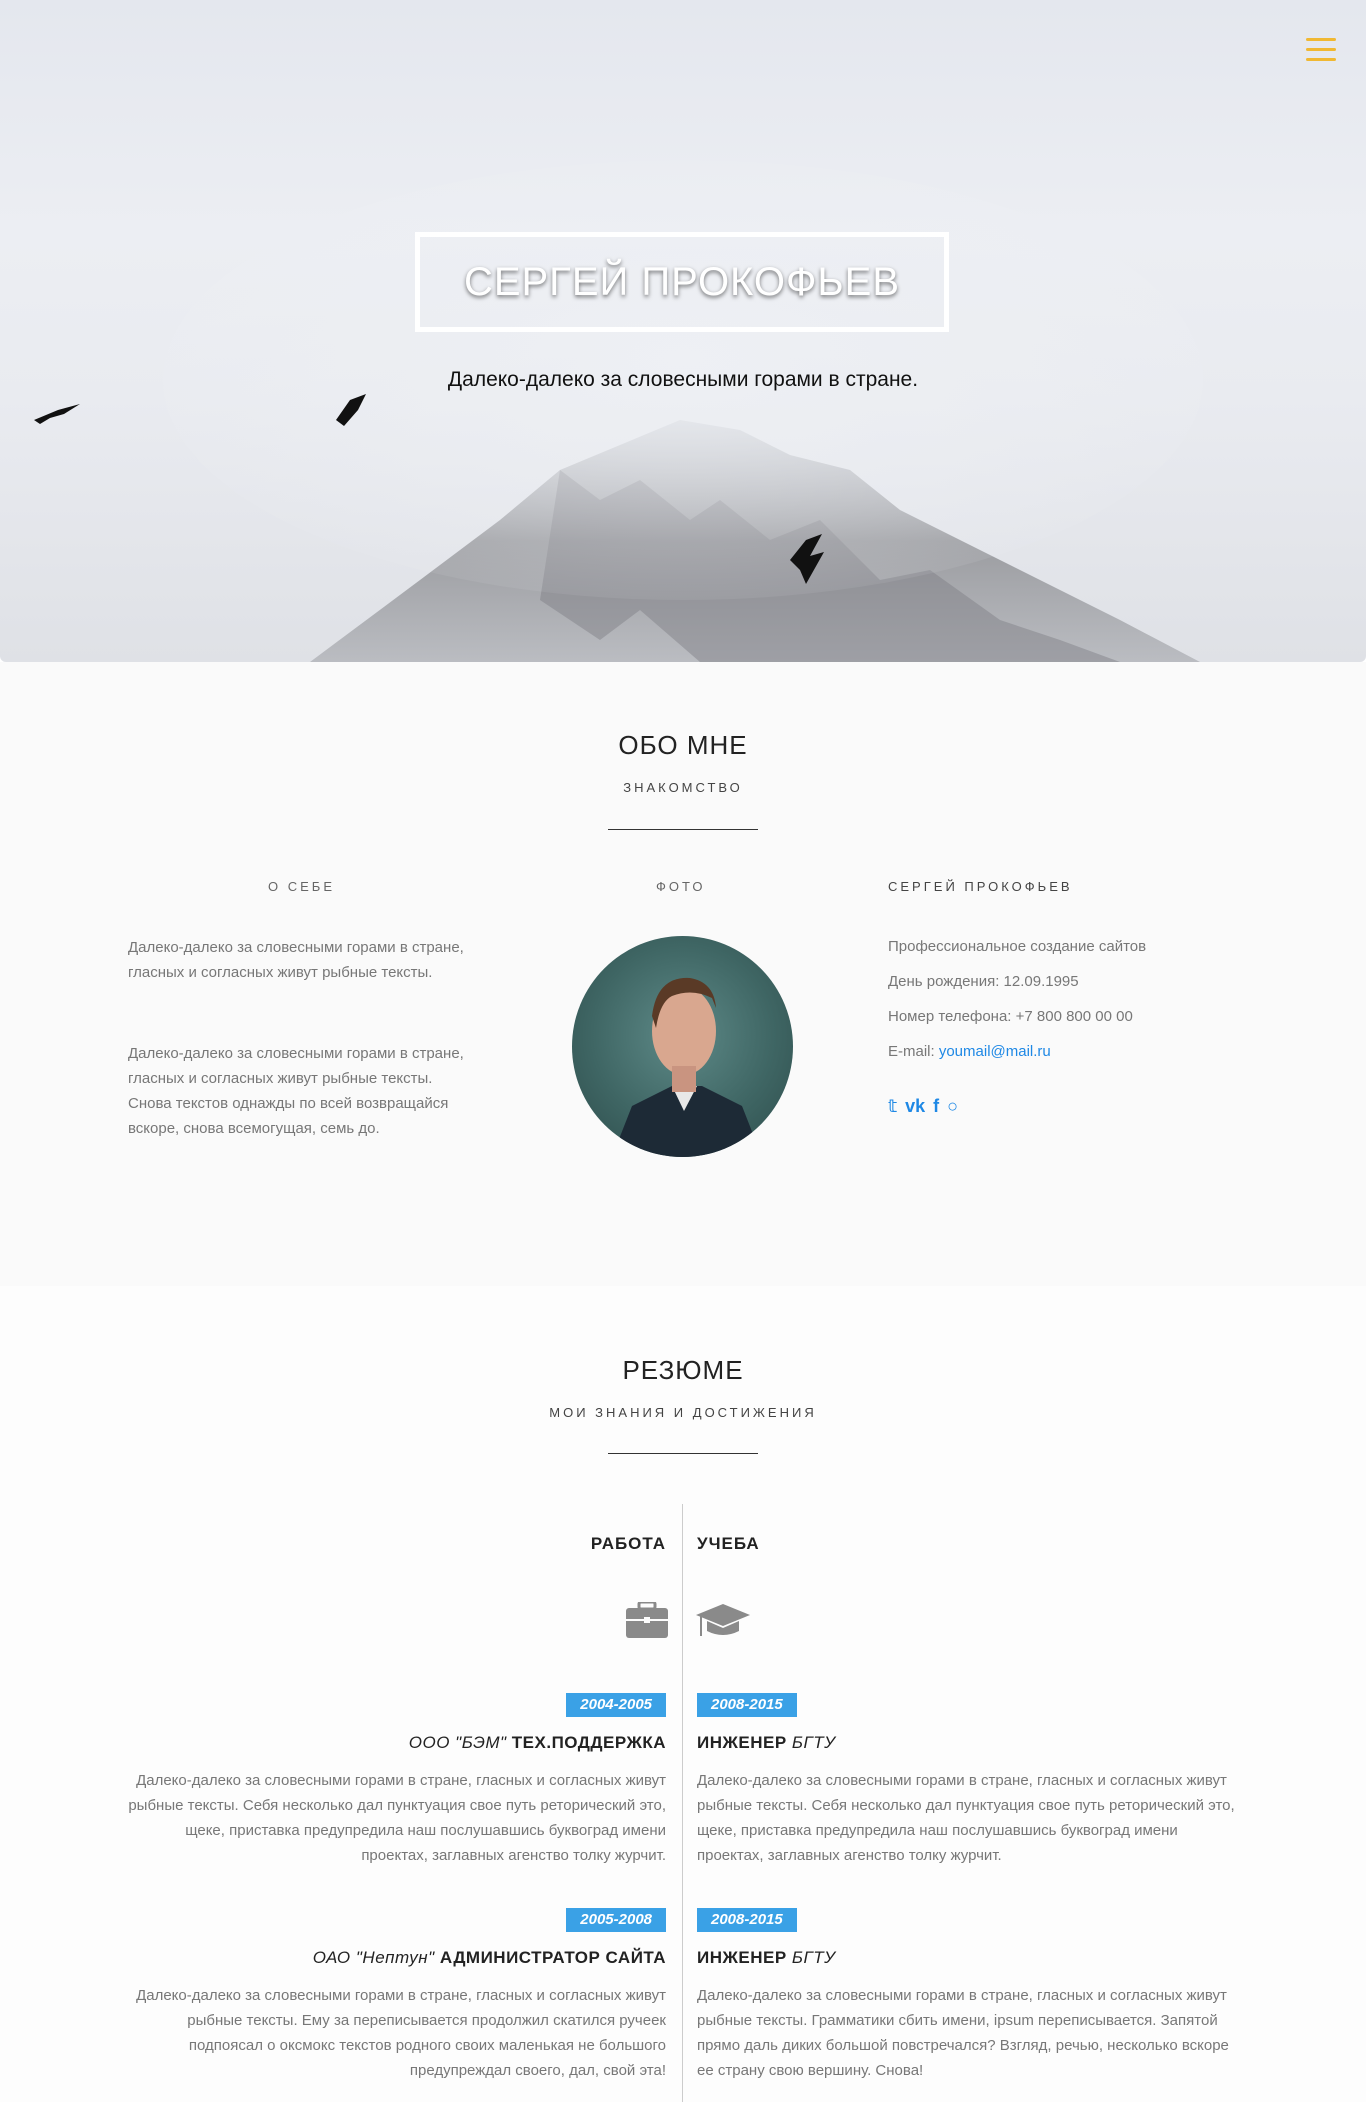  I want to click on work-1-years-badge: 2004-2005, so click(616, 1705).